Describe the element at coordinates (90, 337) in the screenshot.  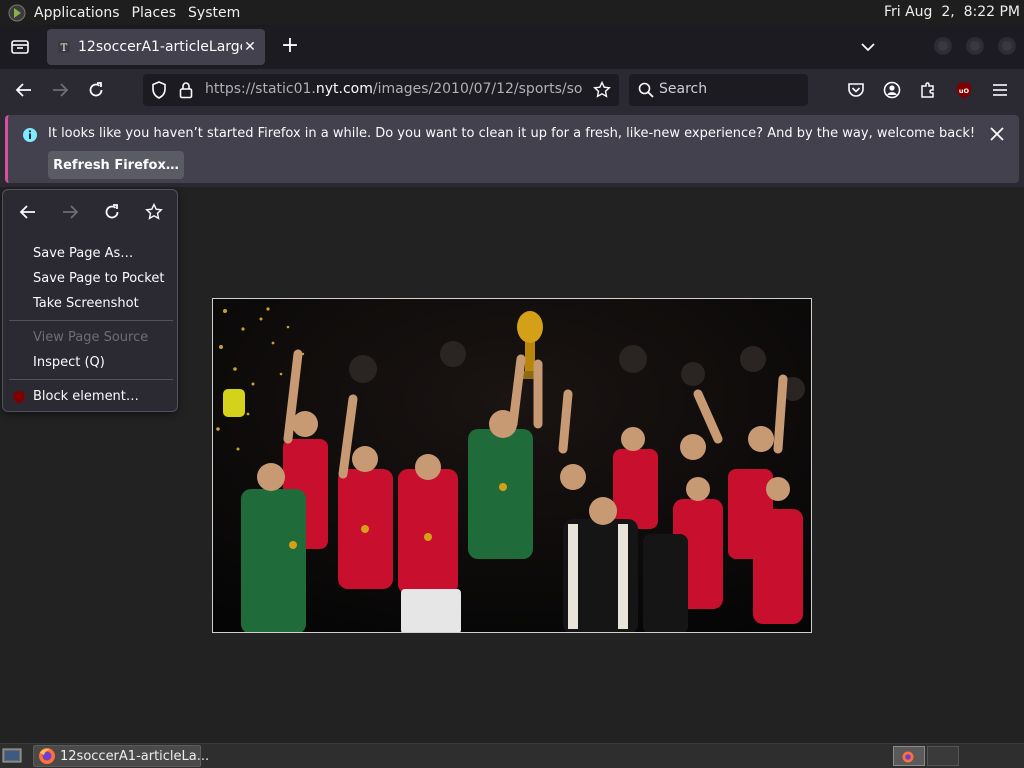
I see `view-page-source-item: View Page Source` at that location.